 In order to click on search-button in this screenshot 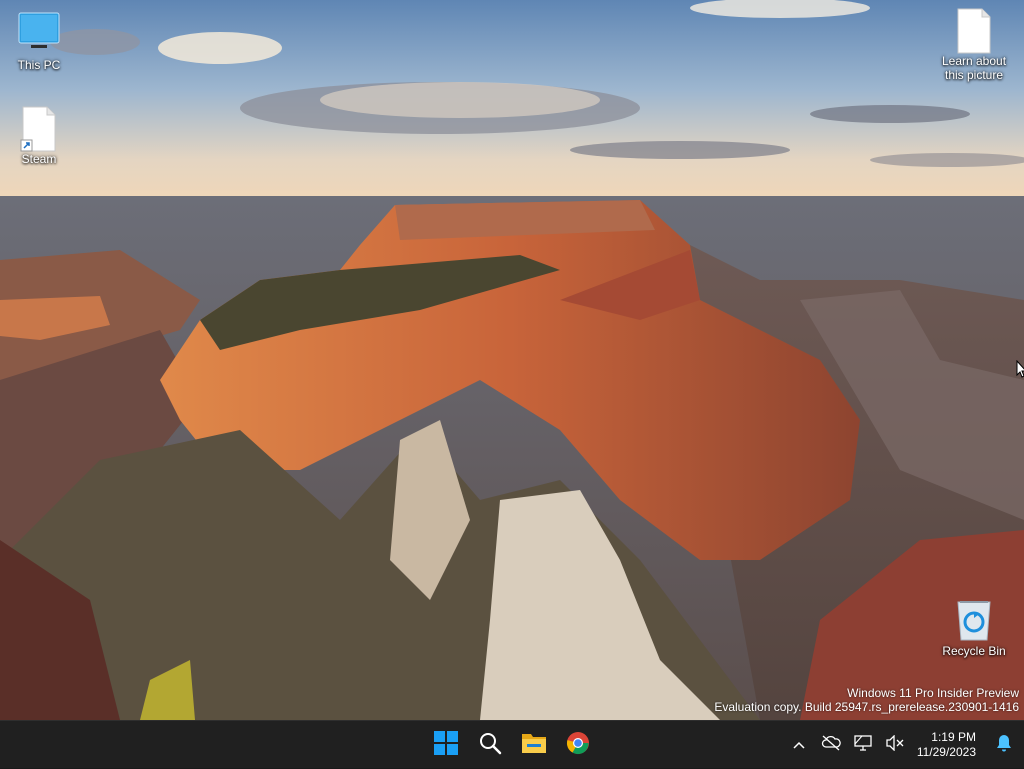, I will do `click(490, 745)`.